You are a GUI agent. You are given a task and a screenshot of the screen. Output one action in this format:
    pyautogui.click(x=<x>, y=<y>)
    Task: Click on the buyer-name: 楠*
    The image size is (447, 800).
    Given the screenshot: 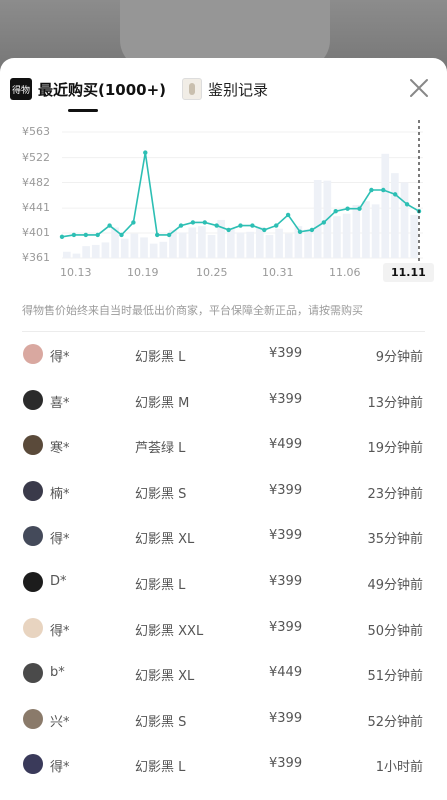 What is the action you would take?
    pyautogui.click(x=60, y=494)
    